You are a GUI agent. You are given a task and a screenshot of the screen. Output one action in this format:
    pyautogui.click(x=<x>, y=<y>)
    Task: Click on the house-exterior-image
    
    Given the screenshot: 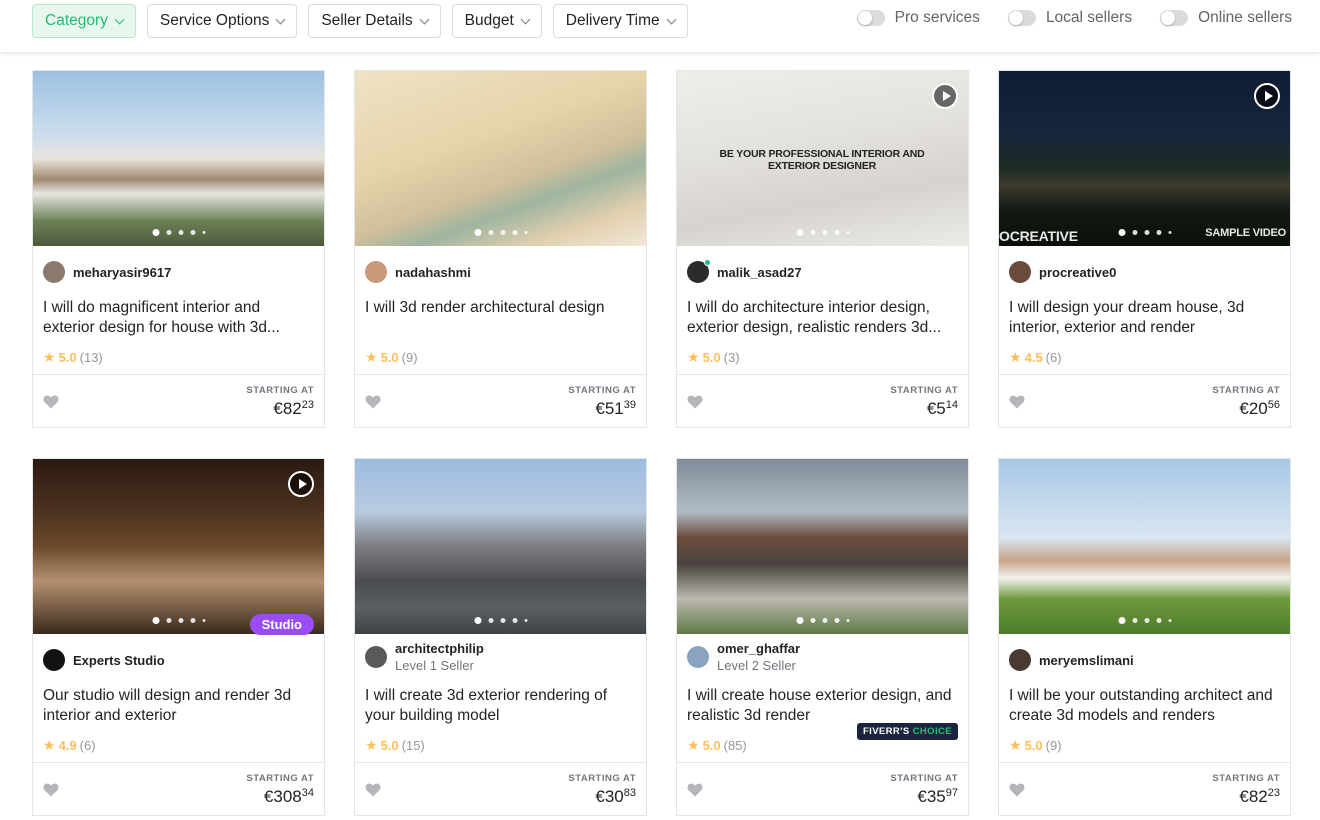 What is the action you would take?
    pyautogui.click(x=178, y=158)
    